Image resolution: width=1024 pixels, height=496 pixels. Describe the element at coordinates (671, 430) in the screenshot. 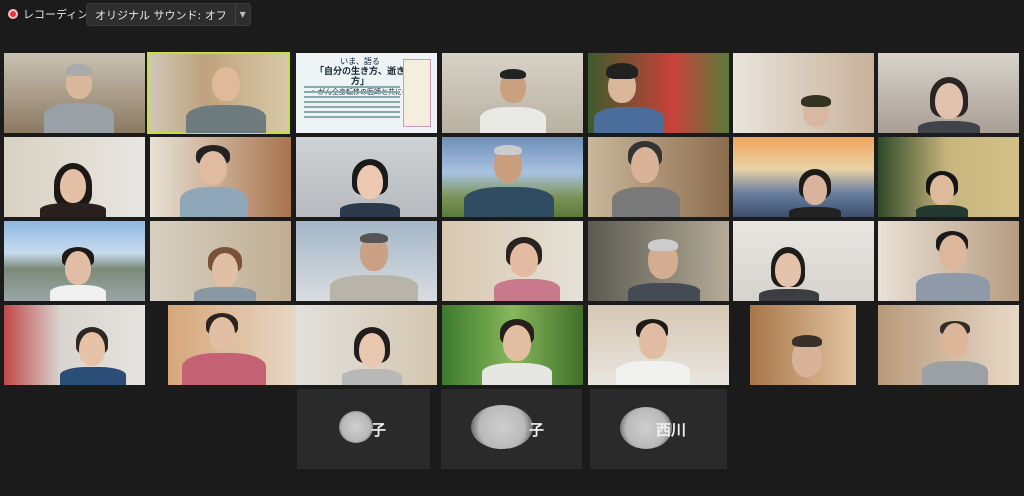

I see `participant-name-suffix: 西川` at that location.